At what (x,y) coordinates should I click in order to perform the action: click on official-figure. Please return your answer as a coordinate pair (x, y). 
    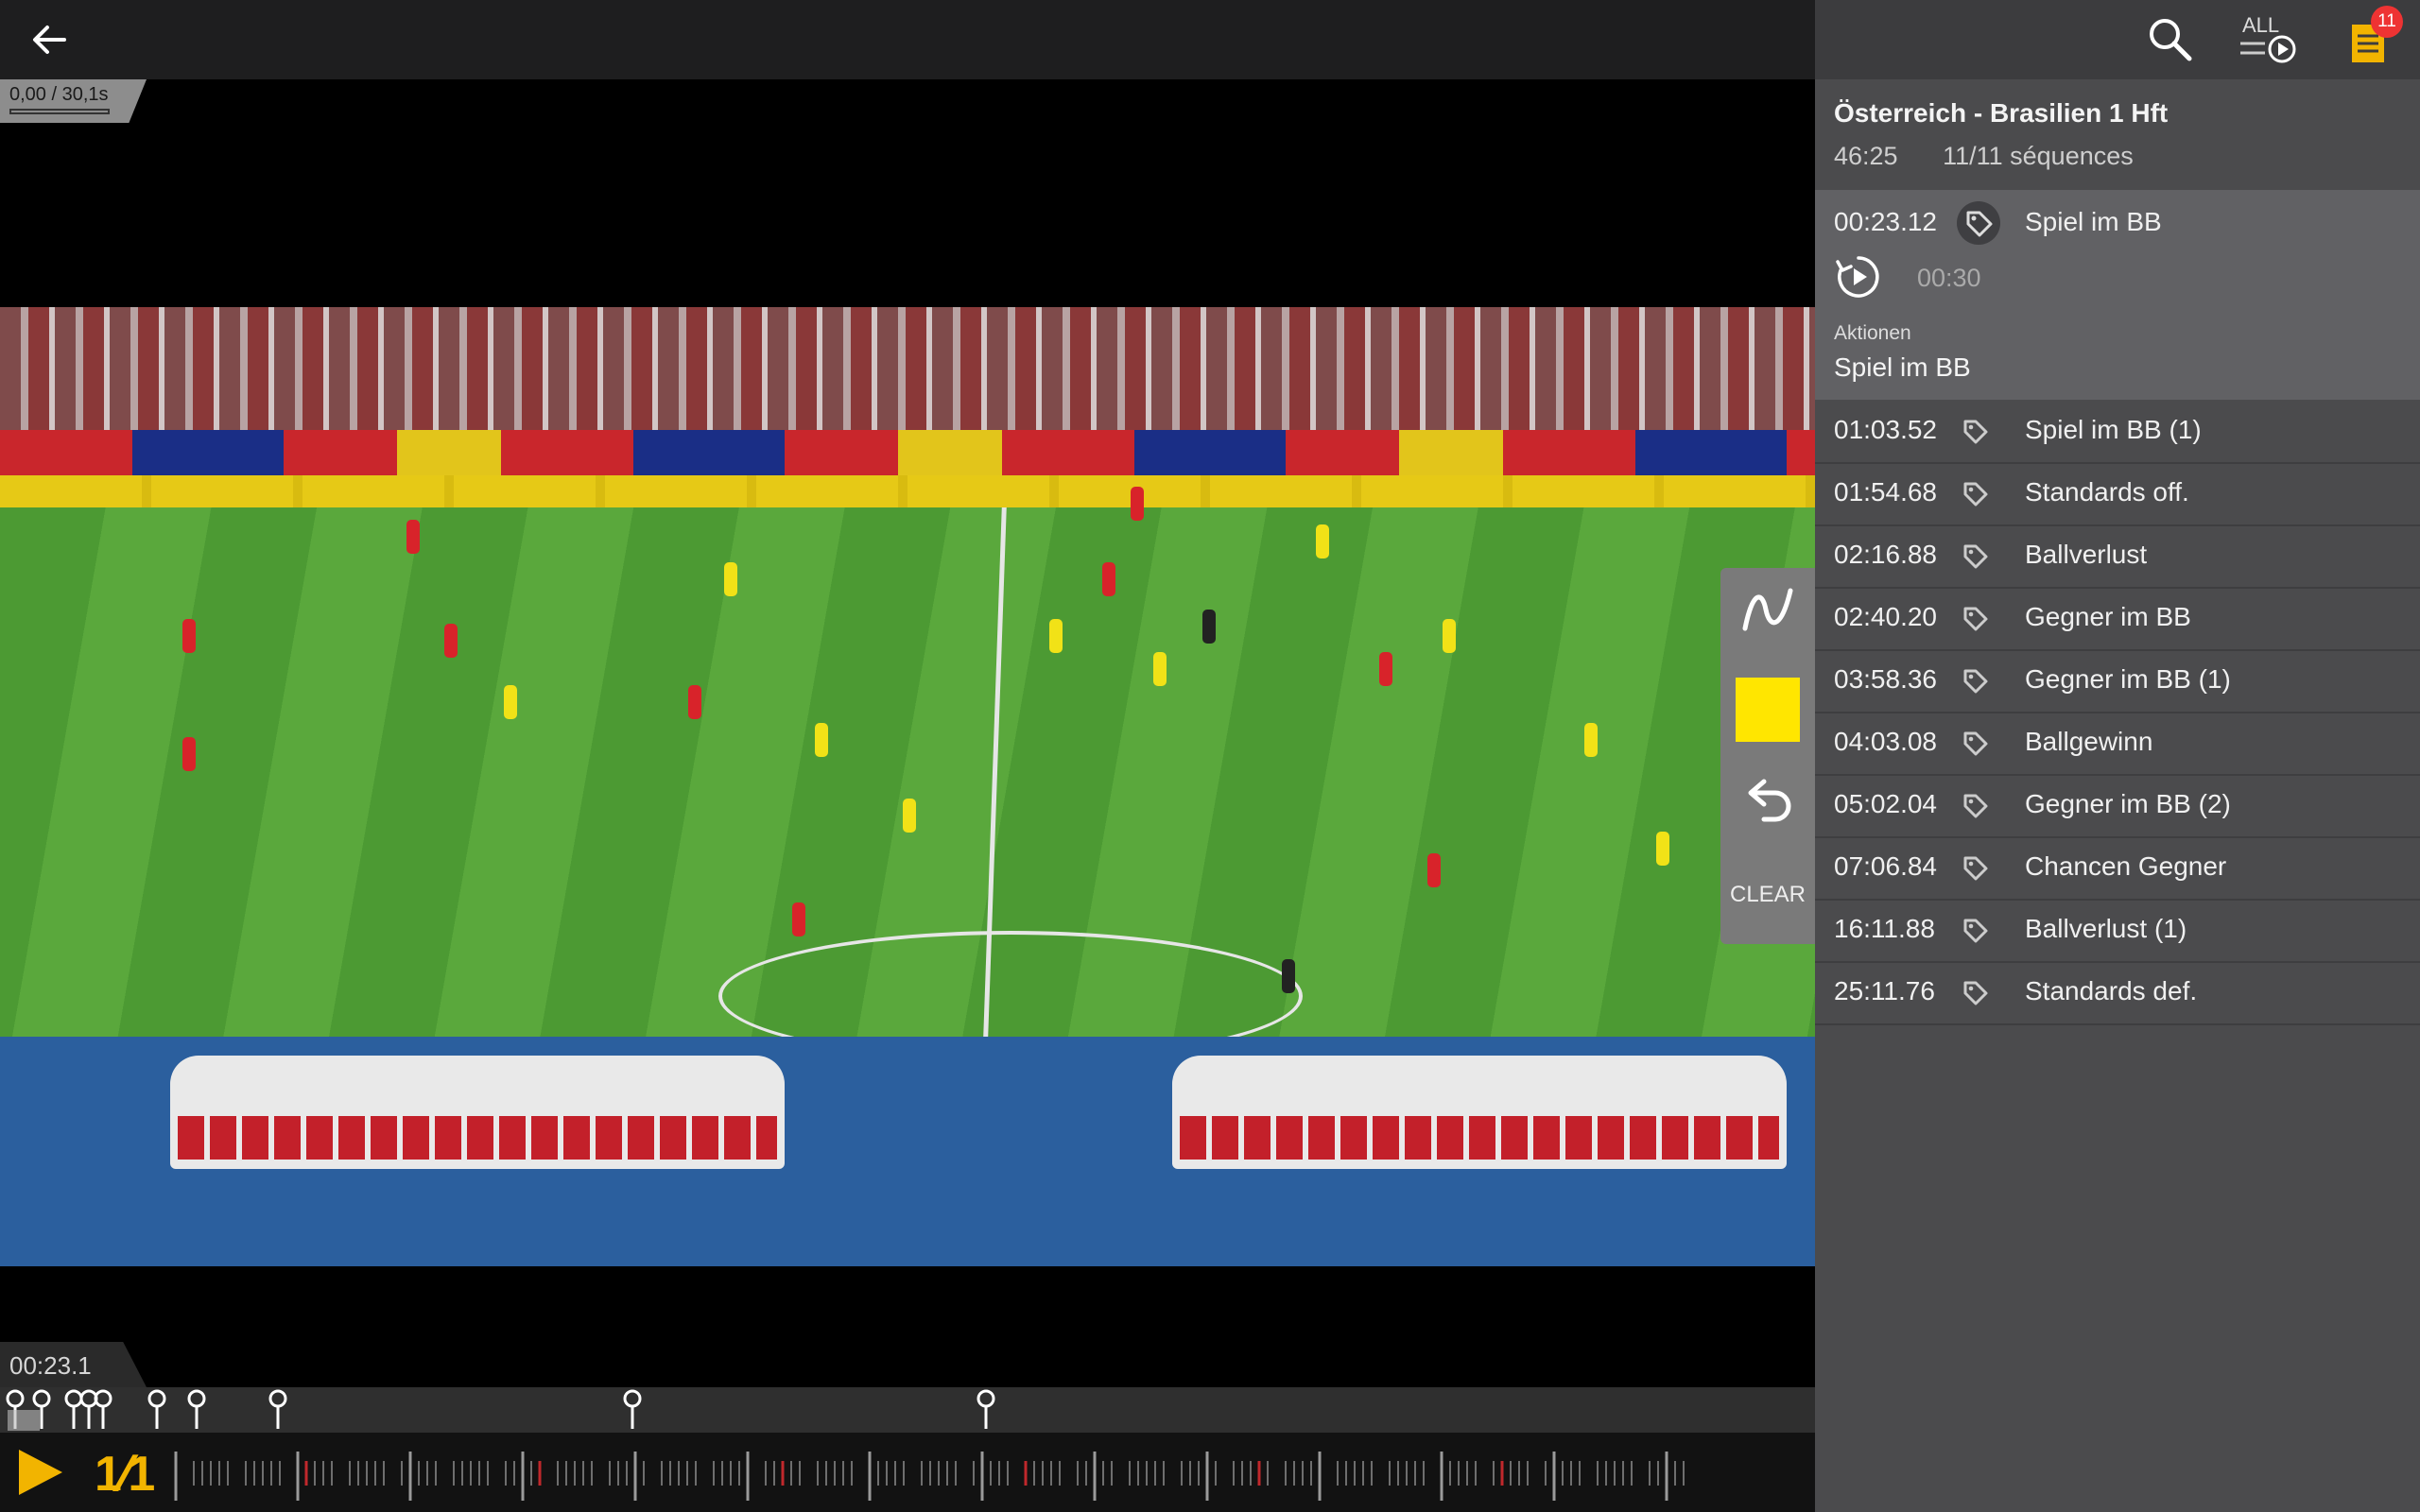
    Looking at the image, I should click on (1288, 976).